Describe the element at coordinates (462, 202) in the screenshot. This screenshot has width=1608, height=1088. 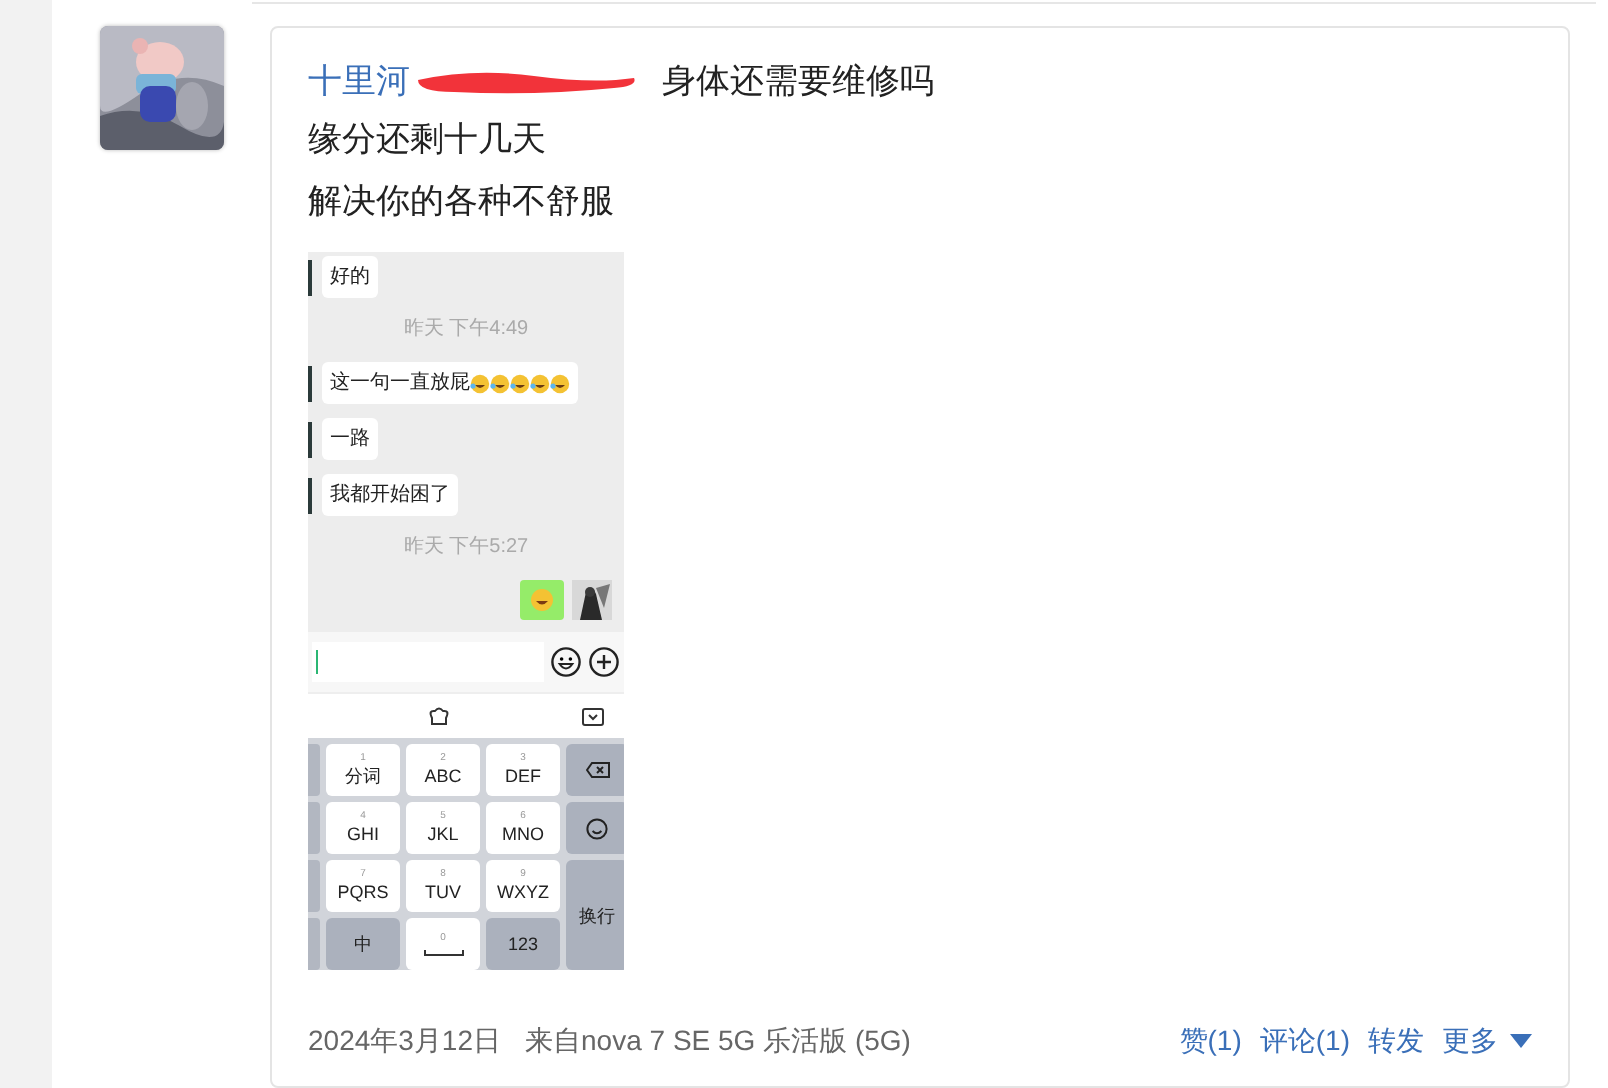
I see `message-text: 解决你的各种不舒服` at that location.